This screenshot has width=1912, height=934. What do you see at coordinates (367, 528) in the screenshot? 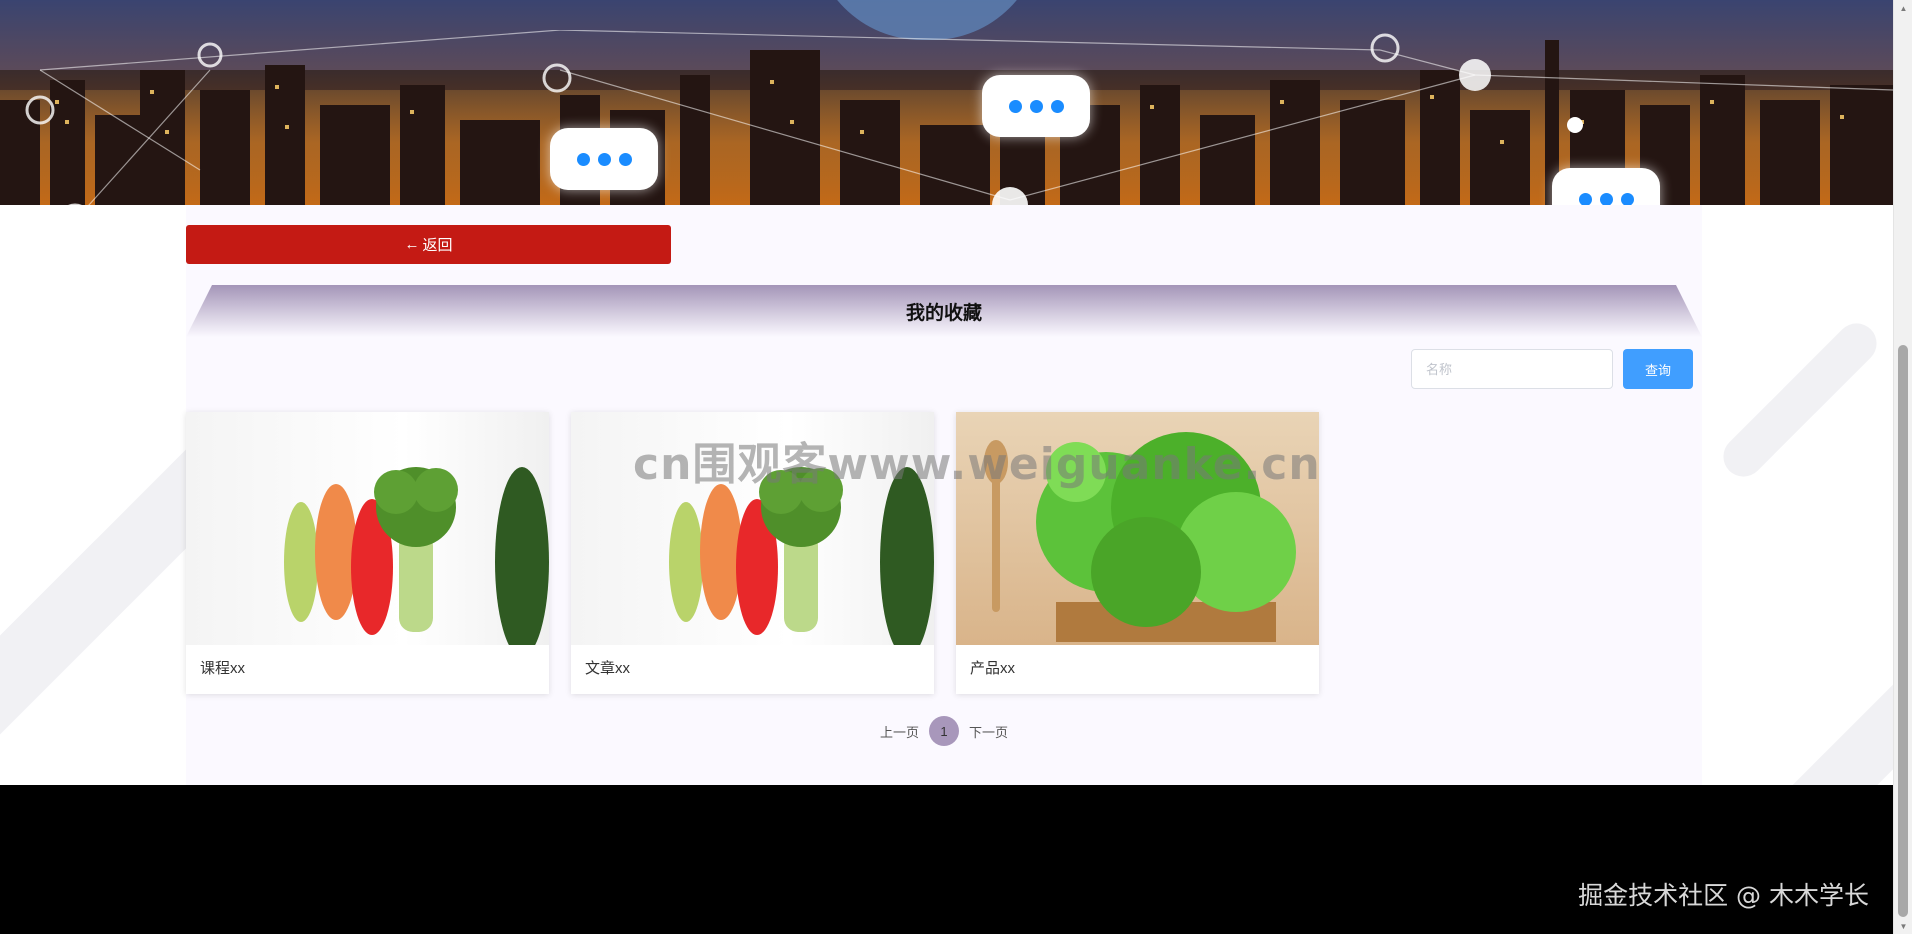
I see `vegetables-image` at bounding box center [367, 528].